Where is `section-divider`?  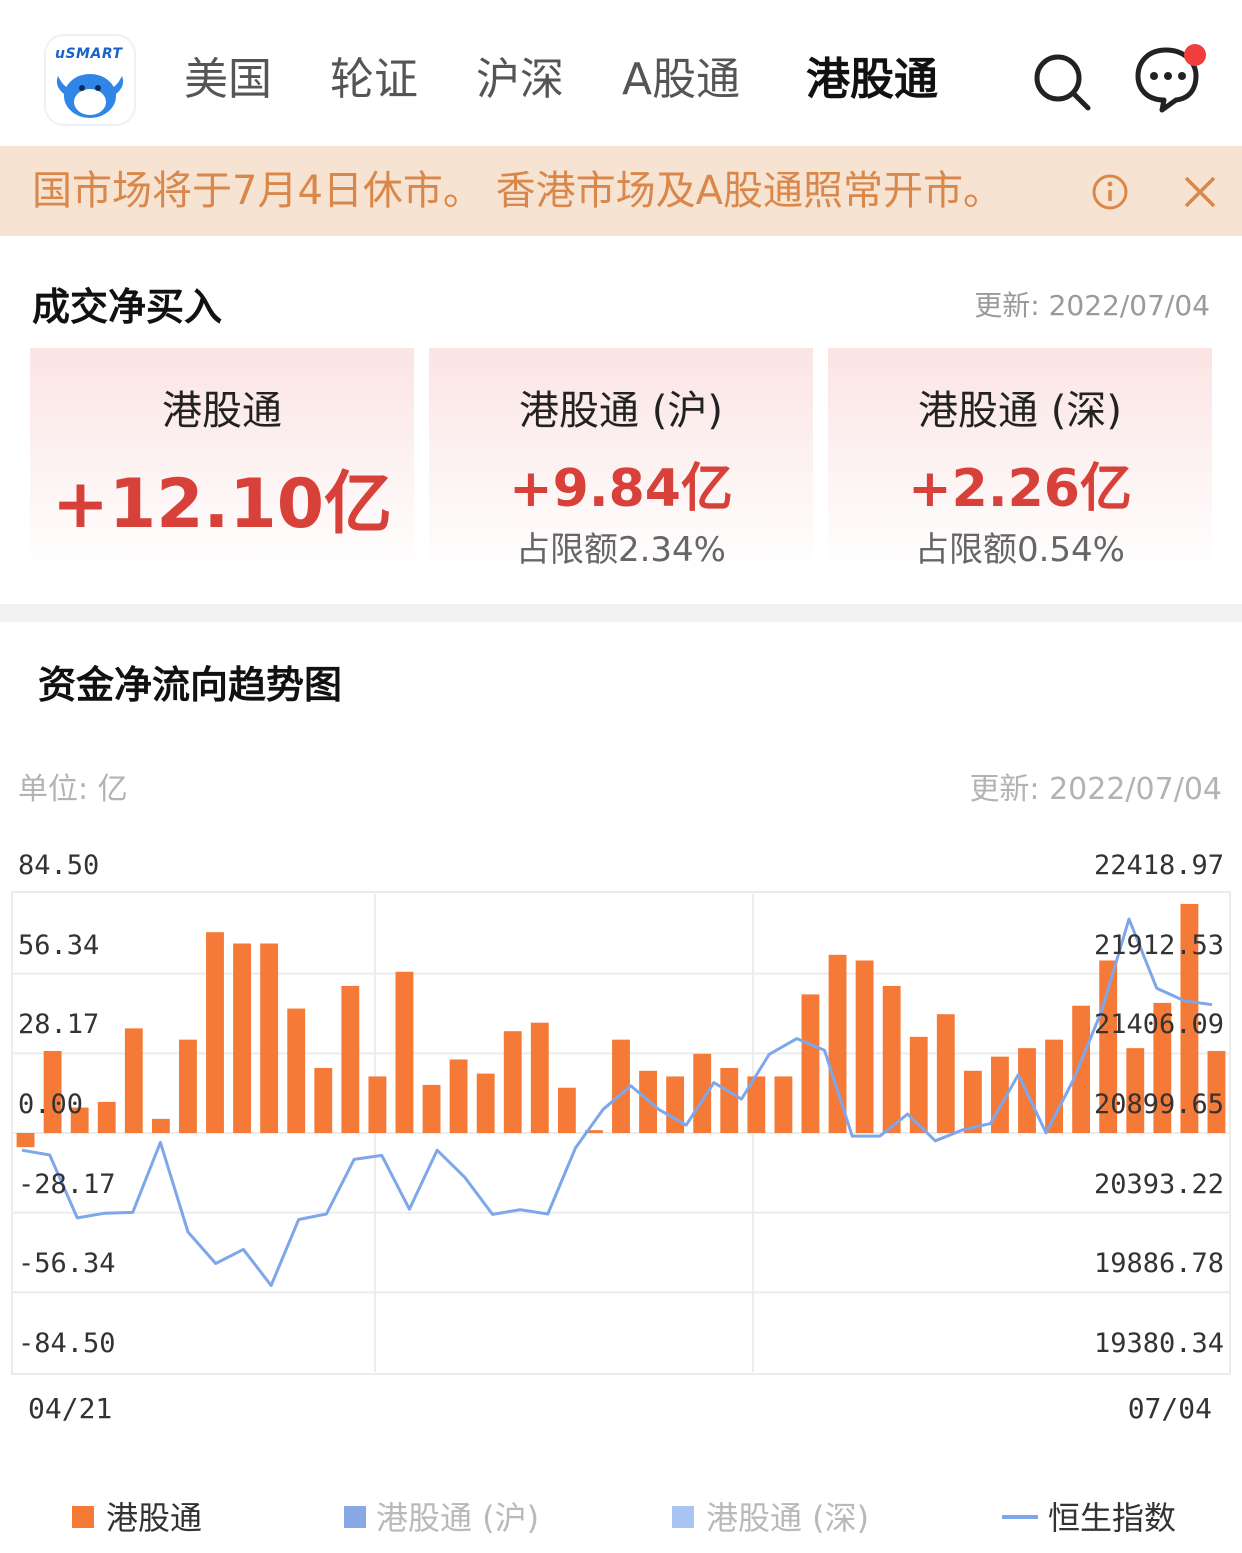
section-divider is located at coordinates (621, 613).